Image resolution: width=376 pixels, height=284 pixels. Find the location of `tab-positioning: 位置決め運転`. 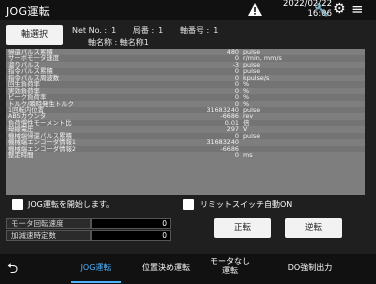

tab-positioning: 位置決め運転 is located at coordinates (166, 267).